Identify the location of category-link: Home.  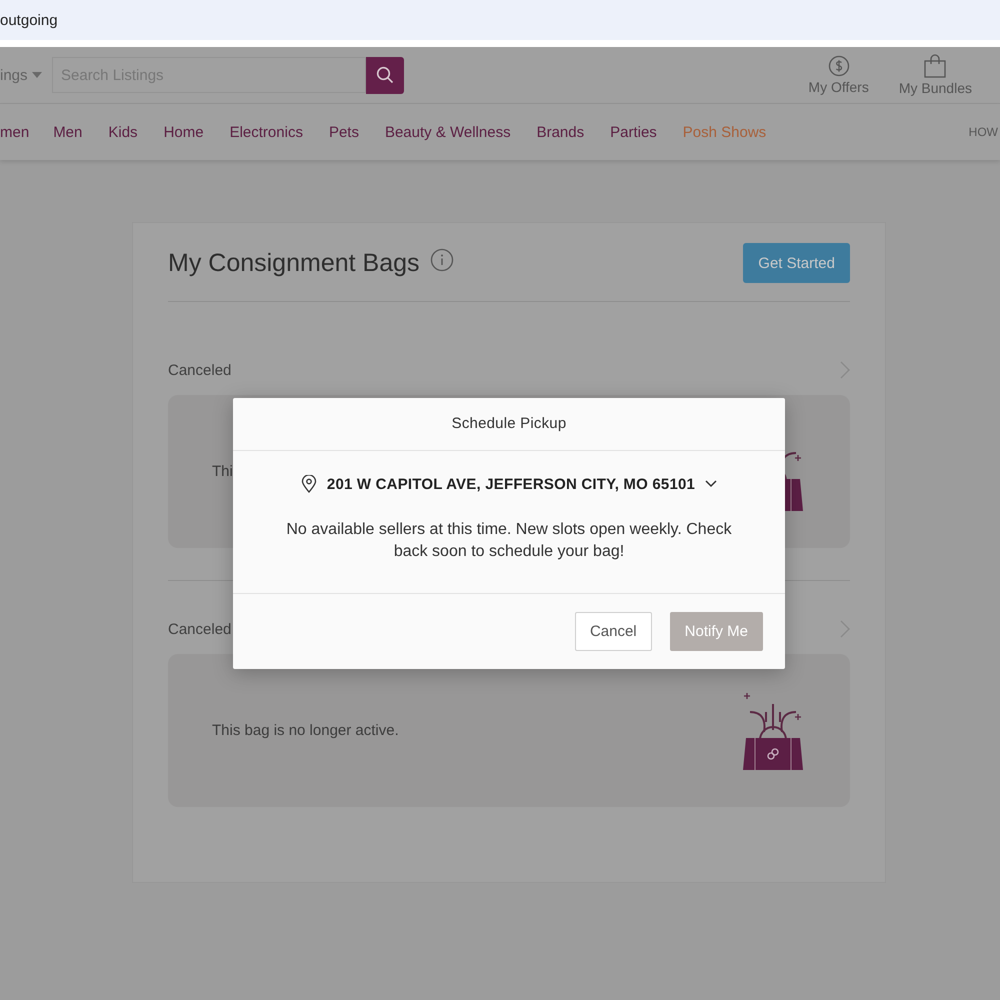
(184, 132).